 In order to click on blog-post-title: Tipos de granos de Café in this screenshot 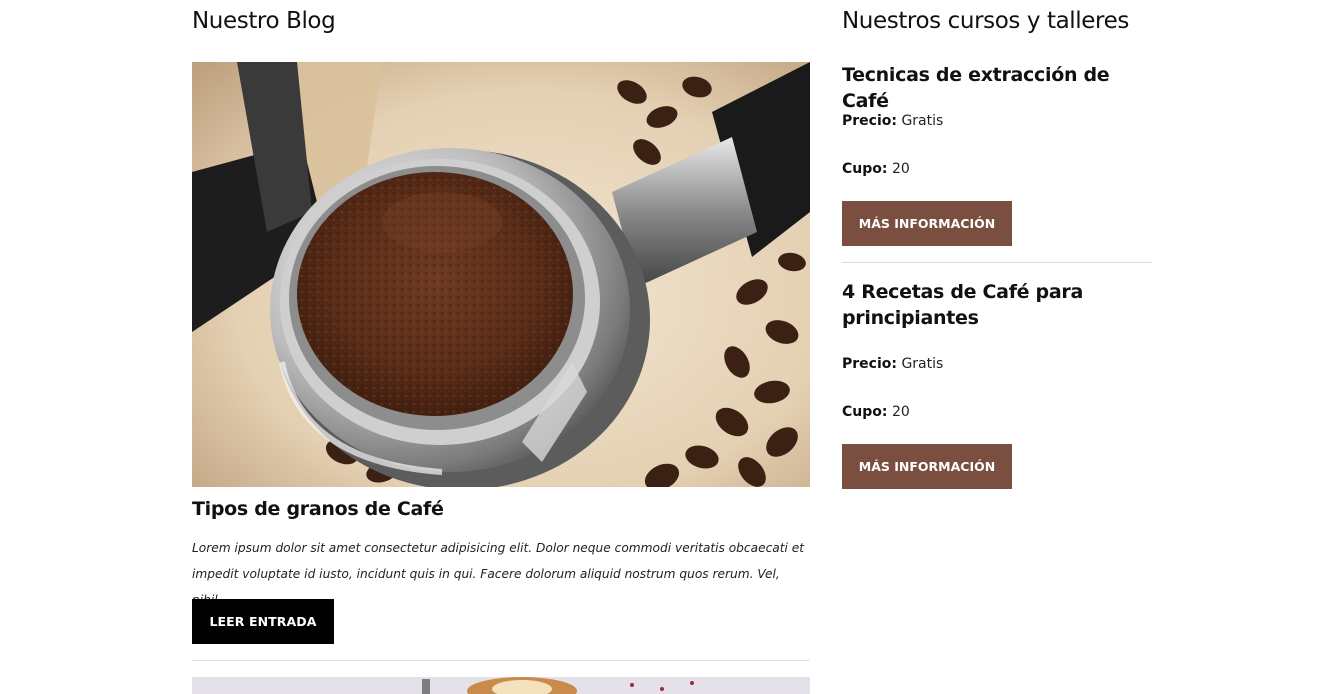, I will do `click(318, 509)`.